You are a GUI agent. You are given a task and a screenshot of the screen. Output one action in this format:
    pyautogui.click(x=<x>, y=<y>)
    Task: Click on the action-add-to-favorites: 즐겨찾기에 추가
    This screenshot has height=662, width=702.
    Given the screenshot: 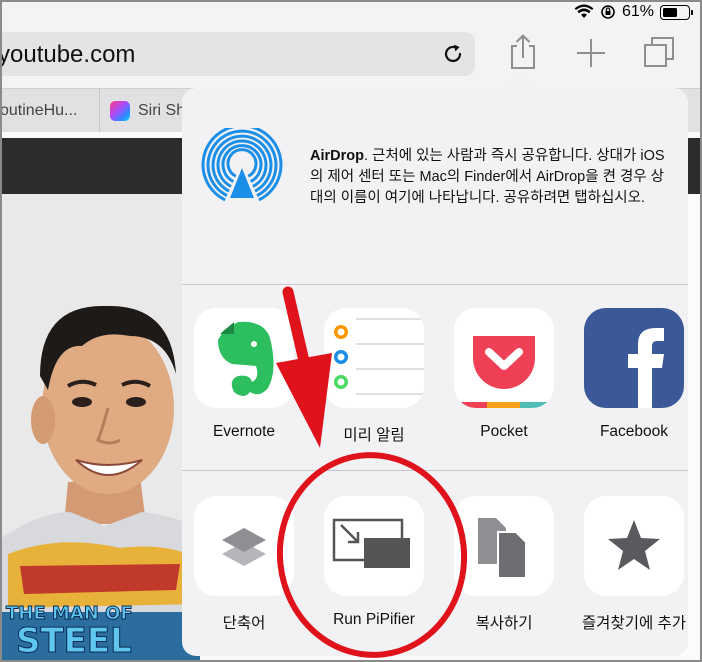 What is the action you would take?
    pyautogui.click(x=631, y=564)
    